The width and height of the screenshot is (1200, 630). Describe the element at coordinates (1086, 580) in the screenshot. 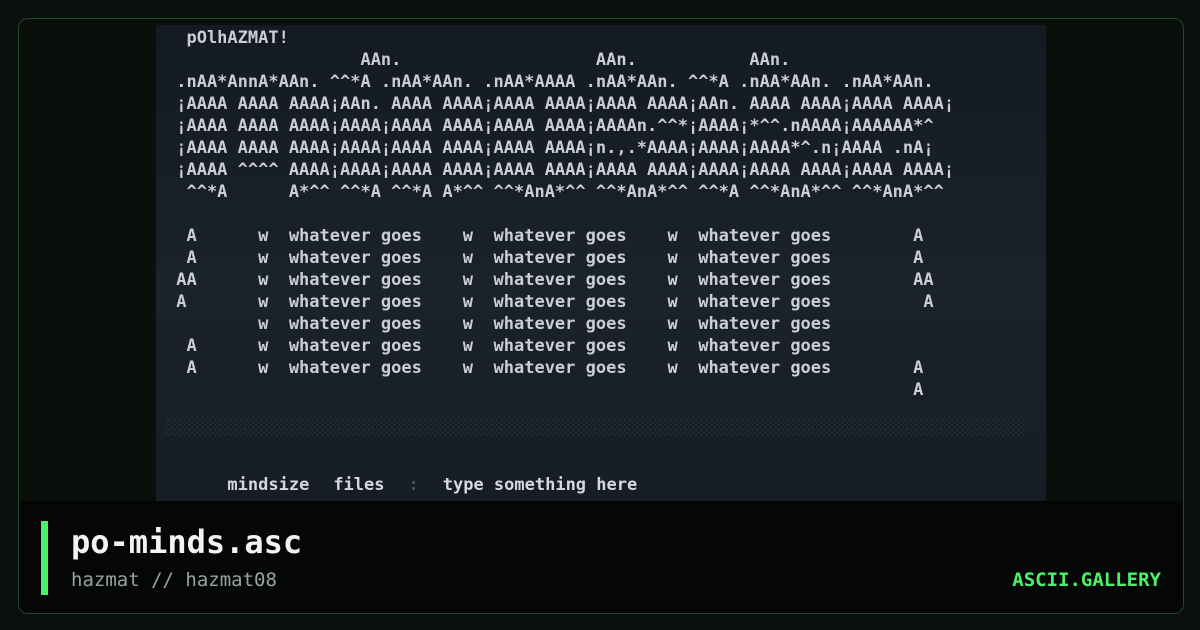

I see `site-brand: ASCII.GALLERY` at that location.